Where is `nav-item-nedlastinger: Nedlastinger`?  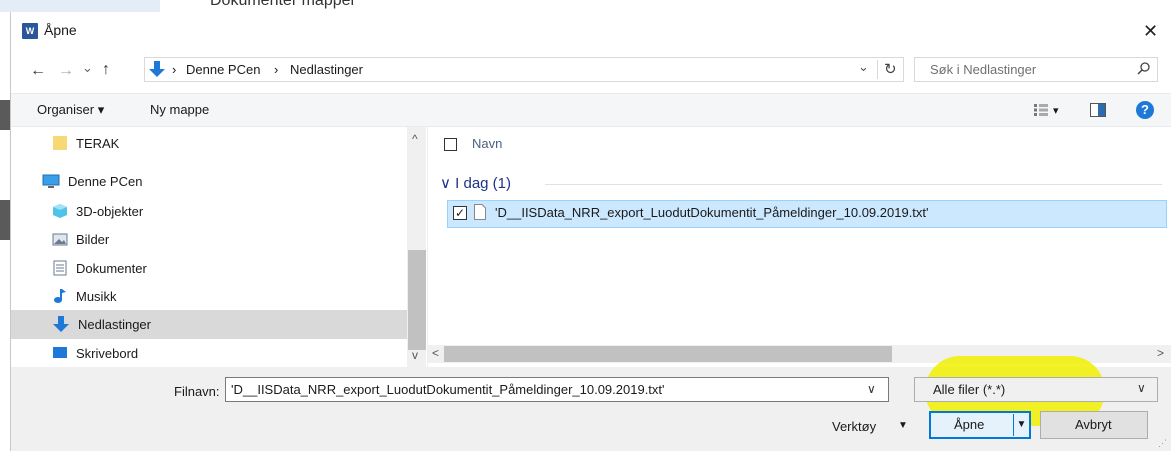
nav-item-nedlastinger: Nedlastinger is located at coordinates (101, 324).